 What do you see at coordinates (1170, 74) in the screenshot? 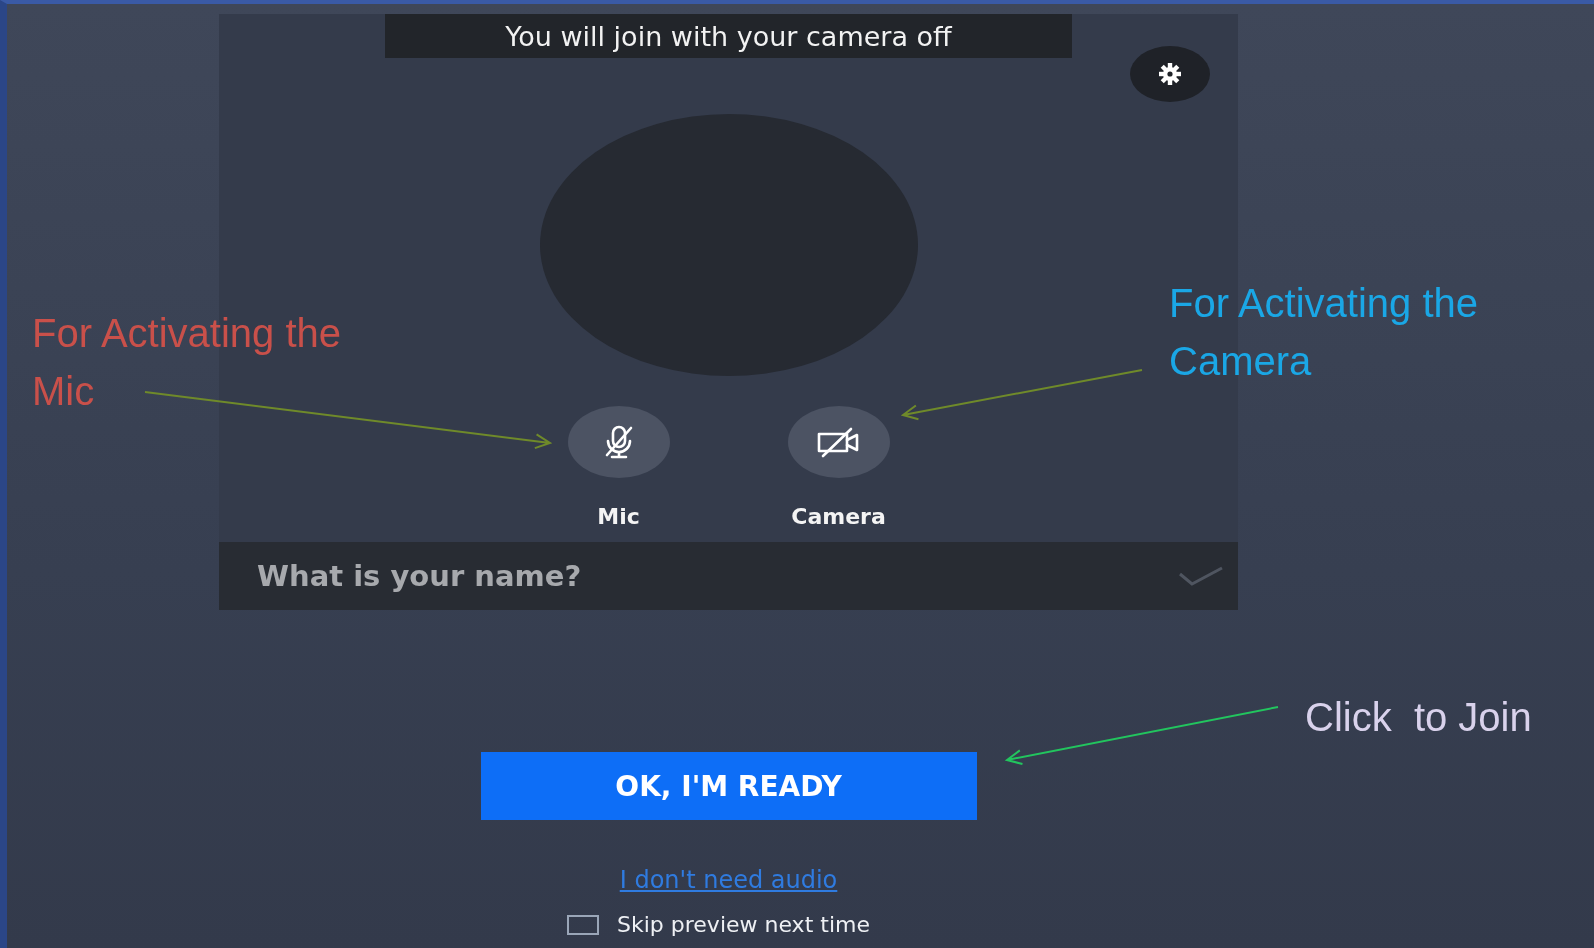
I see `settings-icon` at bounding box center [1170, 74].